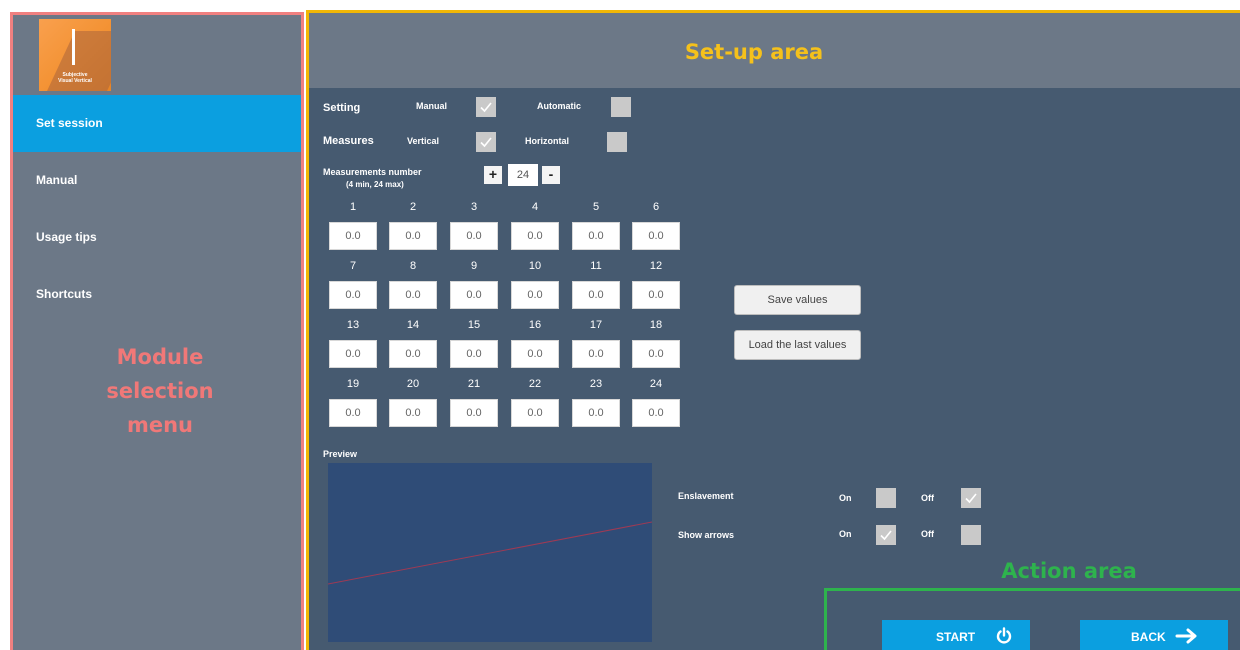 This screenshot has width=1240, height=650. What do you see at coordinates (353, 266) in the screenshot?
I see `value-index-label: 7` at bounding box center [353, 266].